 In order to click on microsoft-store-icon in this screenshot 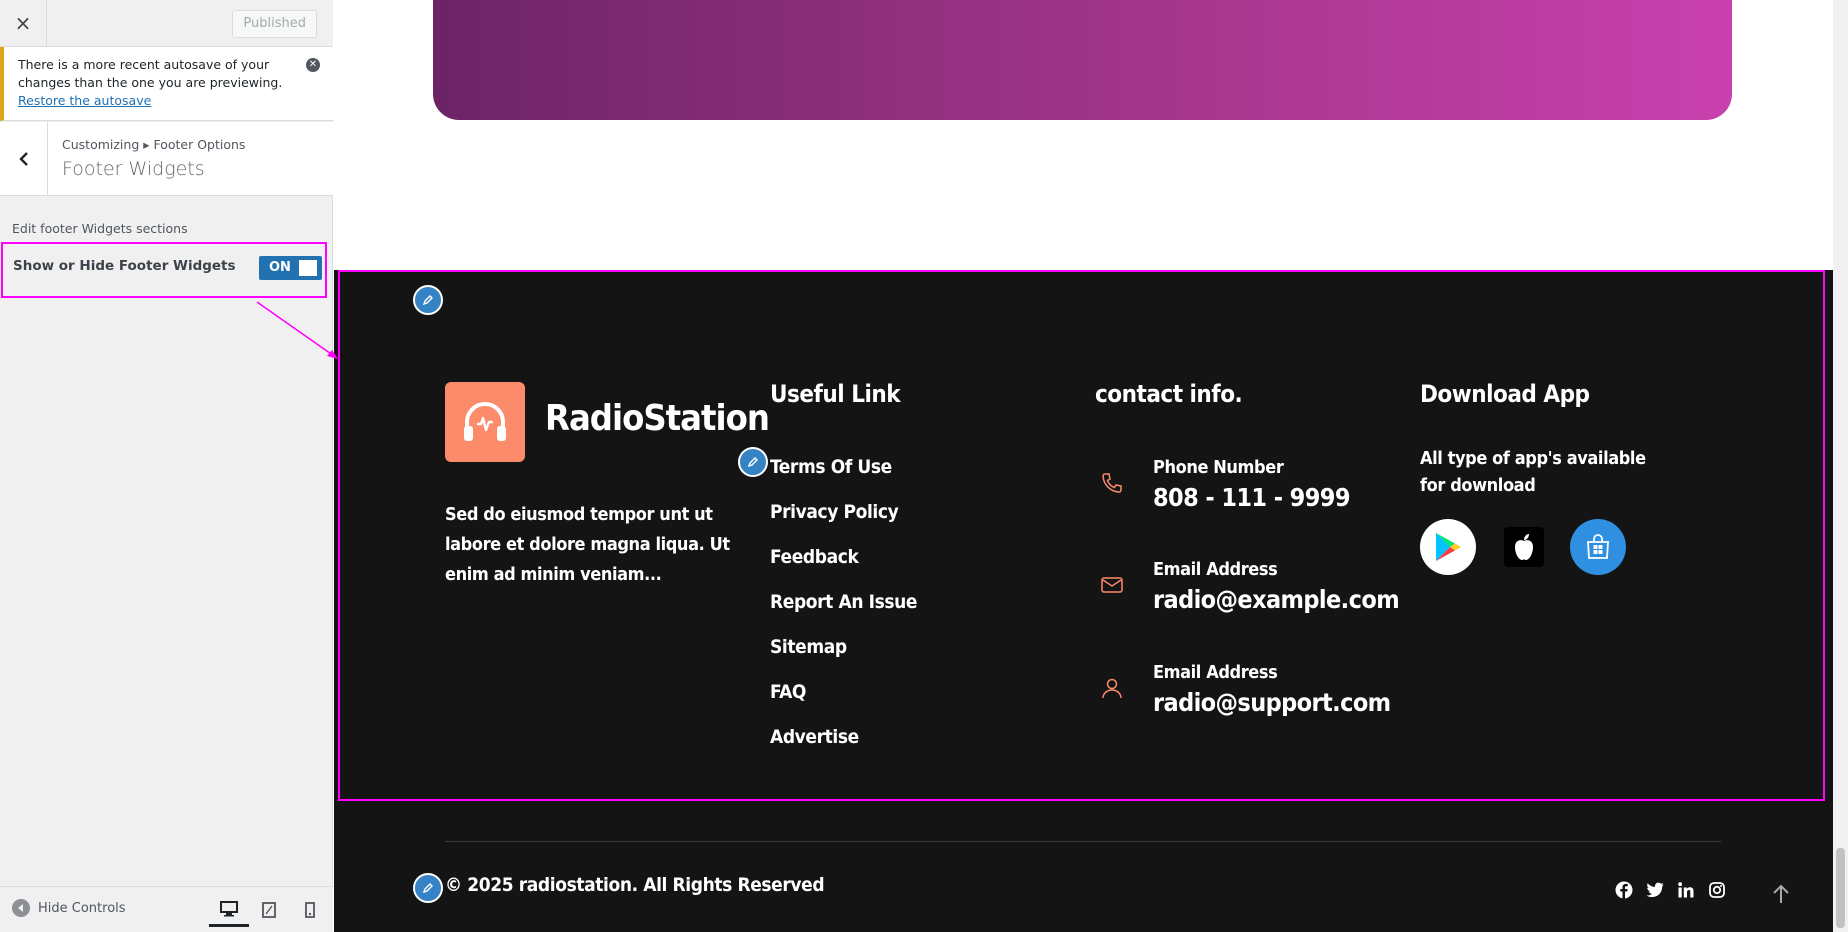, I will do `click(1598, 546)`.